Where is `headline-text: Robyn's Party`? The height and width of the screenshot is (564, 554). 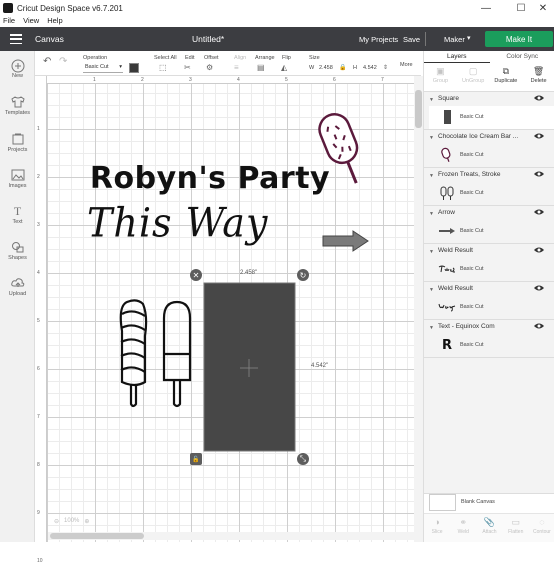 headline-text: Robyn's Party is located at coordinates (225, 178).